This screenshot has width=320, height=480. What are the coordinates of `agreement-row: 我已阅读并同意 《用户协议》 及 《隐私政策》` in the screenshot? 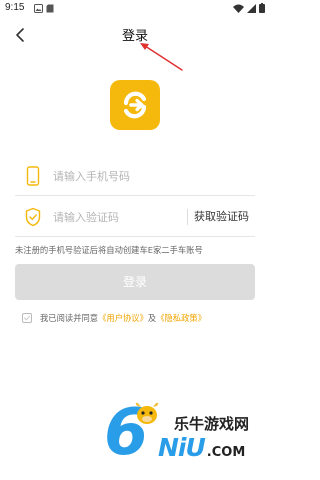 It's located at (114, 318).